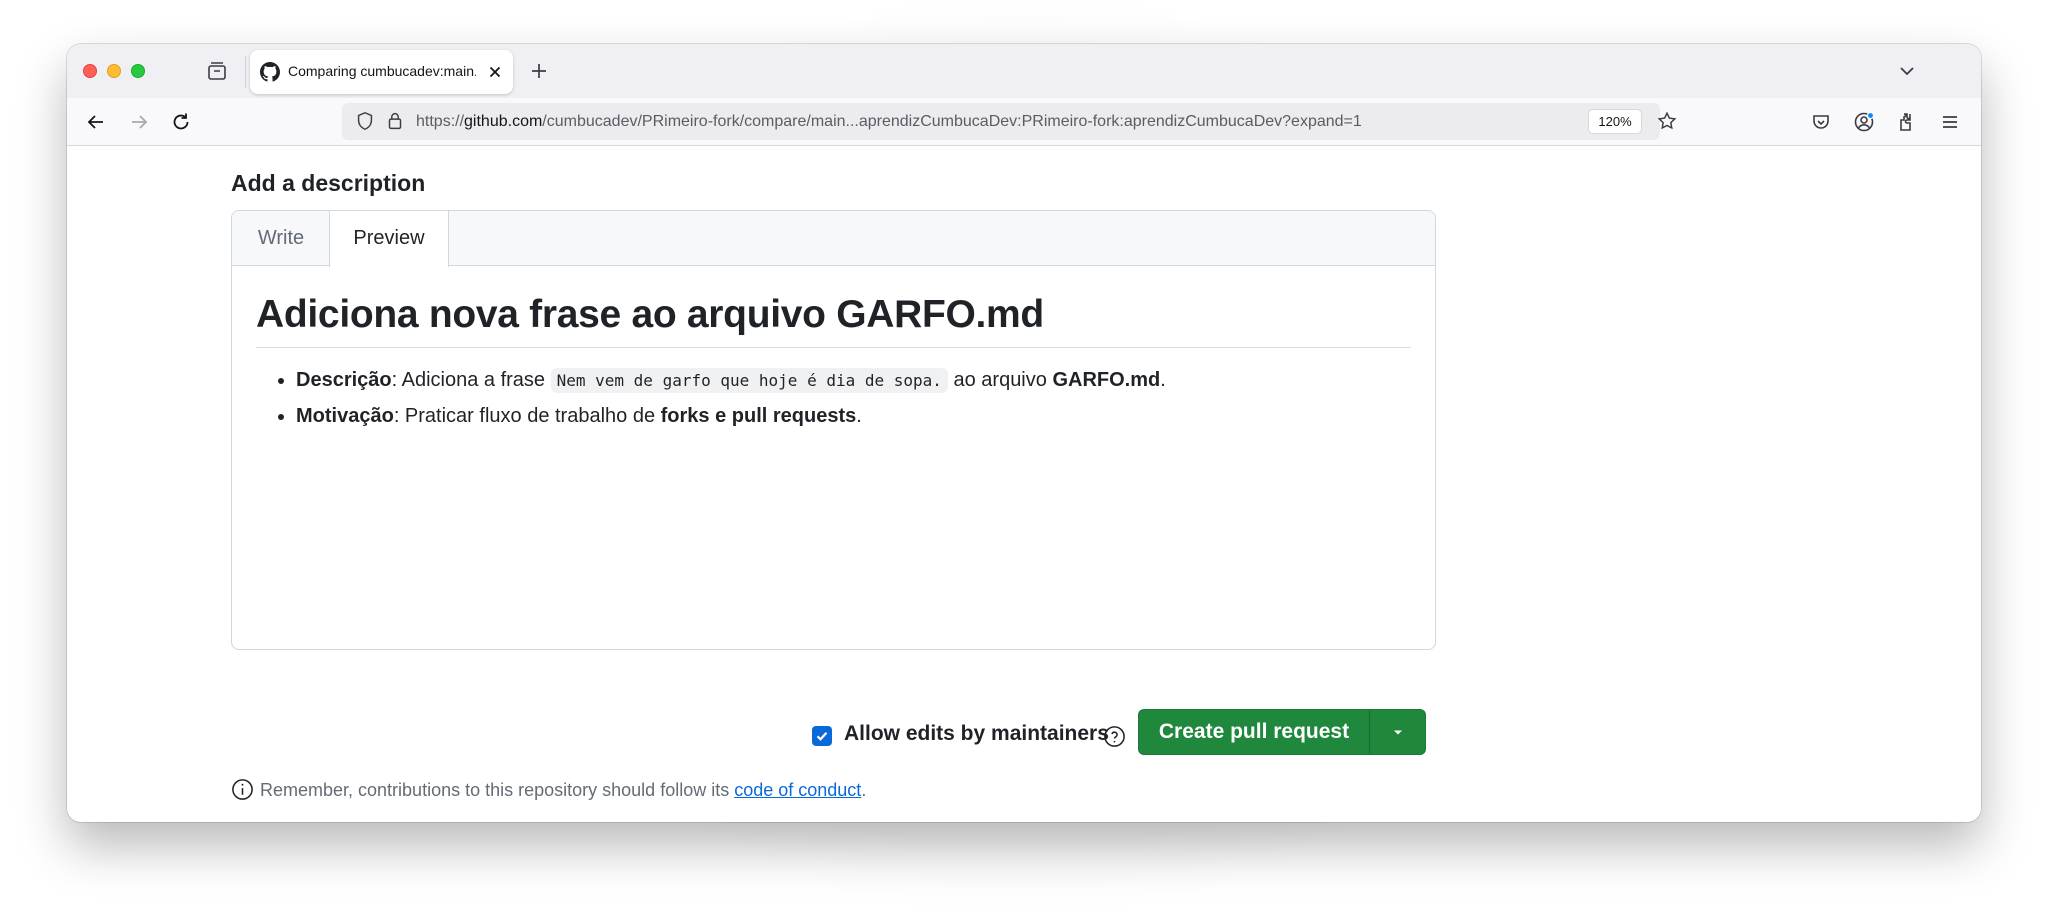  What do you see at coordinates (181, 122) in the screenshot?
I see `reload-icon` at bounding box center [181, 122].